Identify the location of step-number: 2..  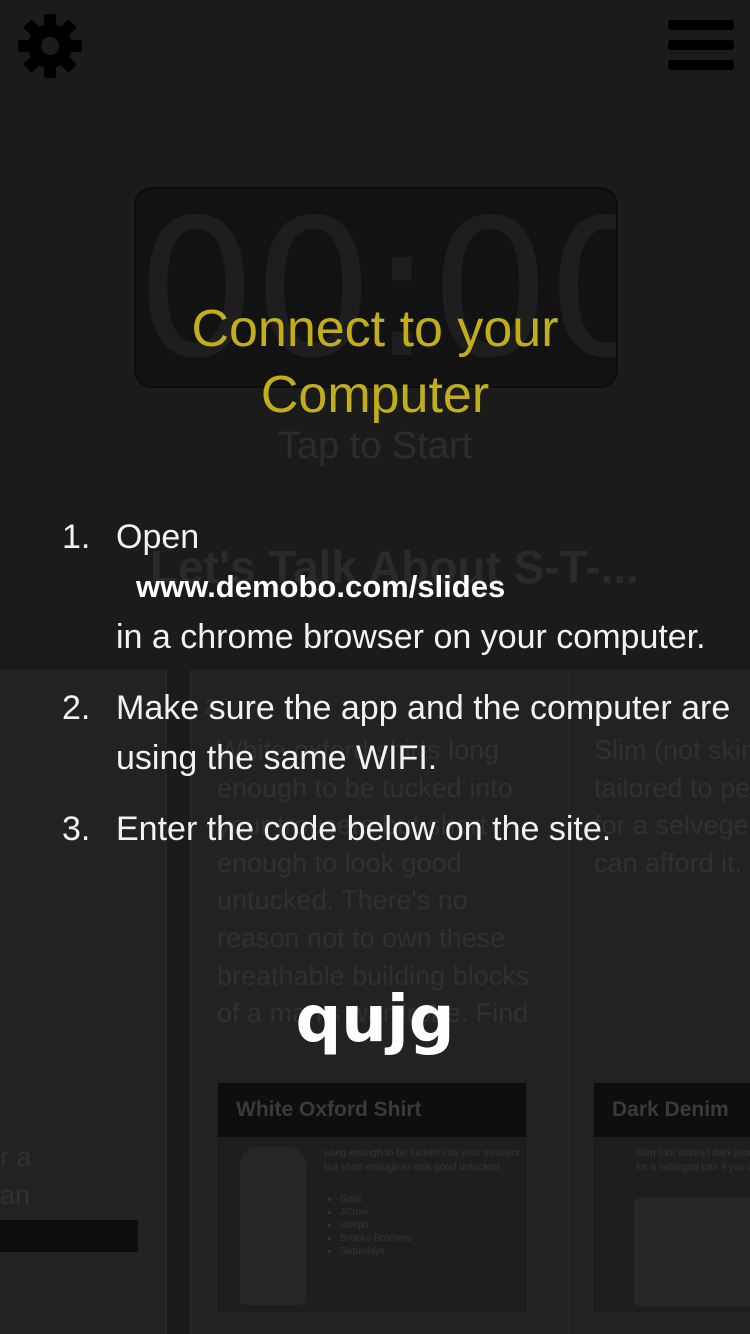
(76, 708).